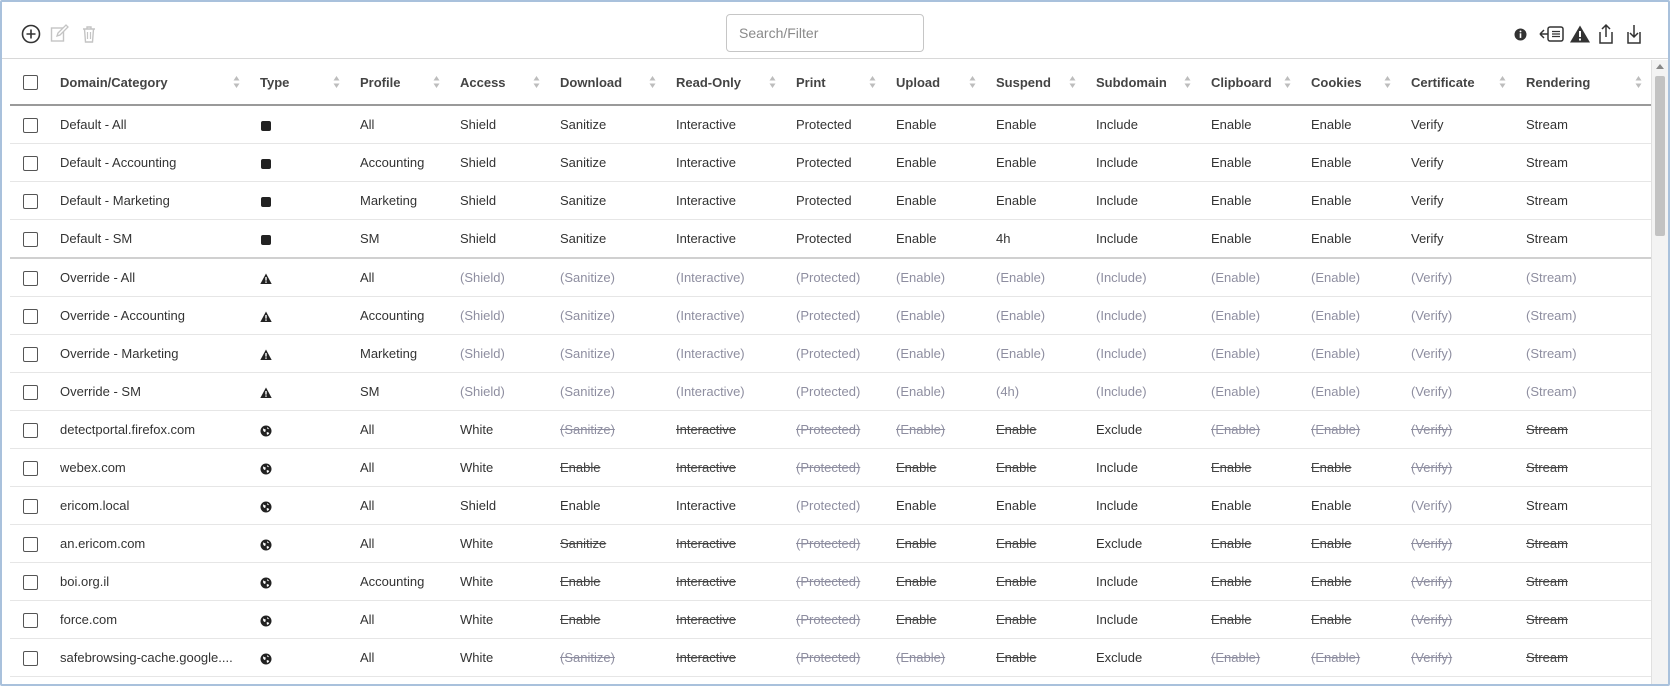 Image resolution: width=1670 pixels, height=686 pixels. I want to click on column-header-upload: Upload, so click(936, 83).